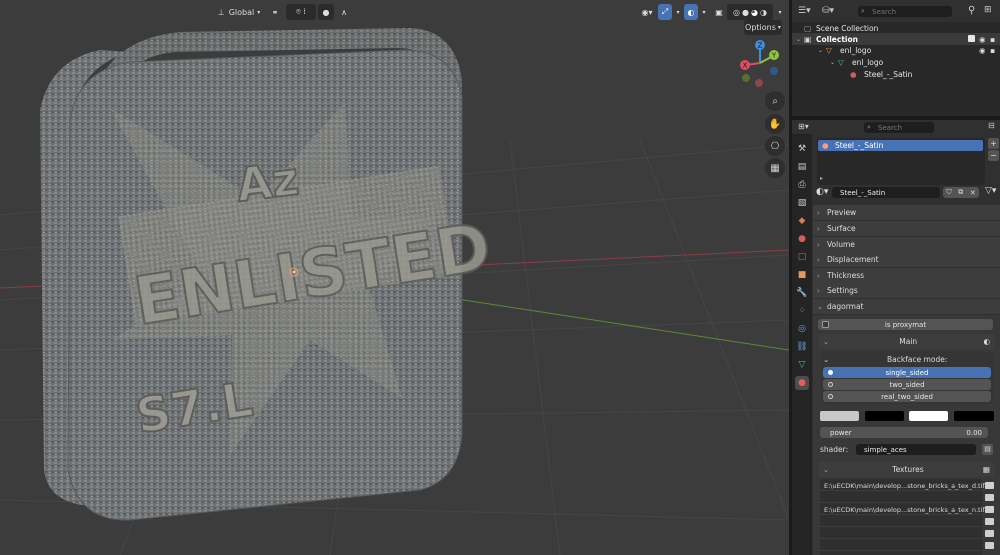 This screenshot has width=1000, height=555. What do you see at coordinates (906, 212) in the screenshot?
I see `panel-preview: › Preview` at bounding box center [906, 212].